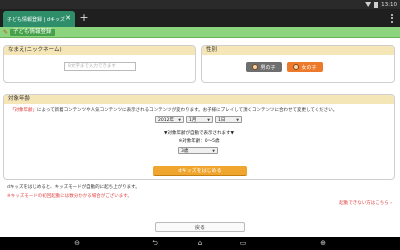  Describe the element at coordinates (36, 19) in the screenshot. I see `tab-title: 子ども情報登録 | dキッズ` at that location.